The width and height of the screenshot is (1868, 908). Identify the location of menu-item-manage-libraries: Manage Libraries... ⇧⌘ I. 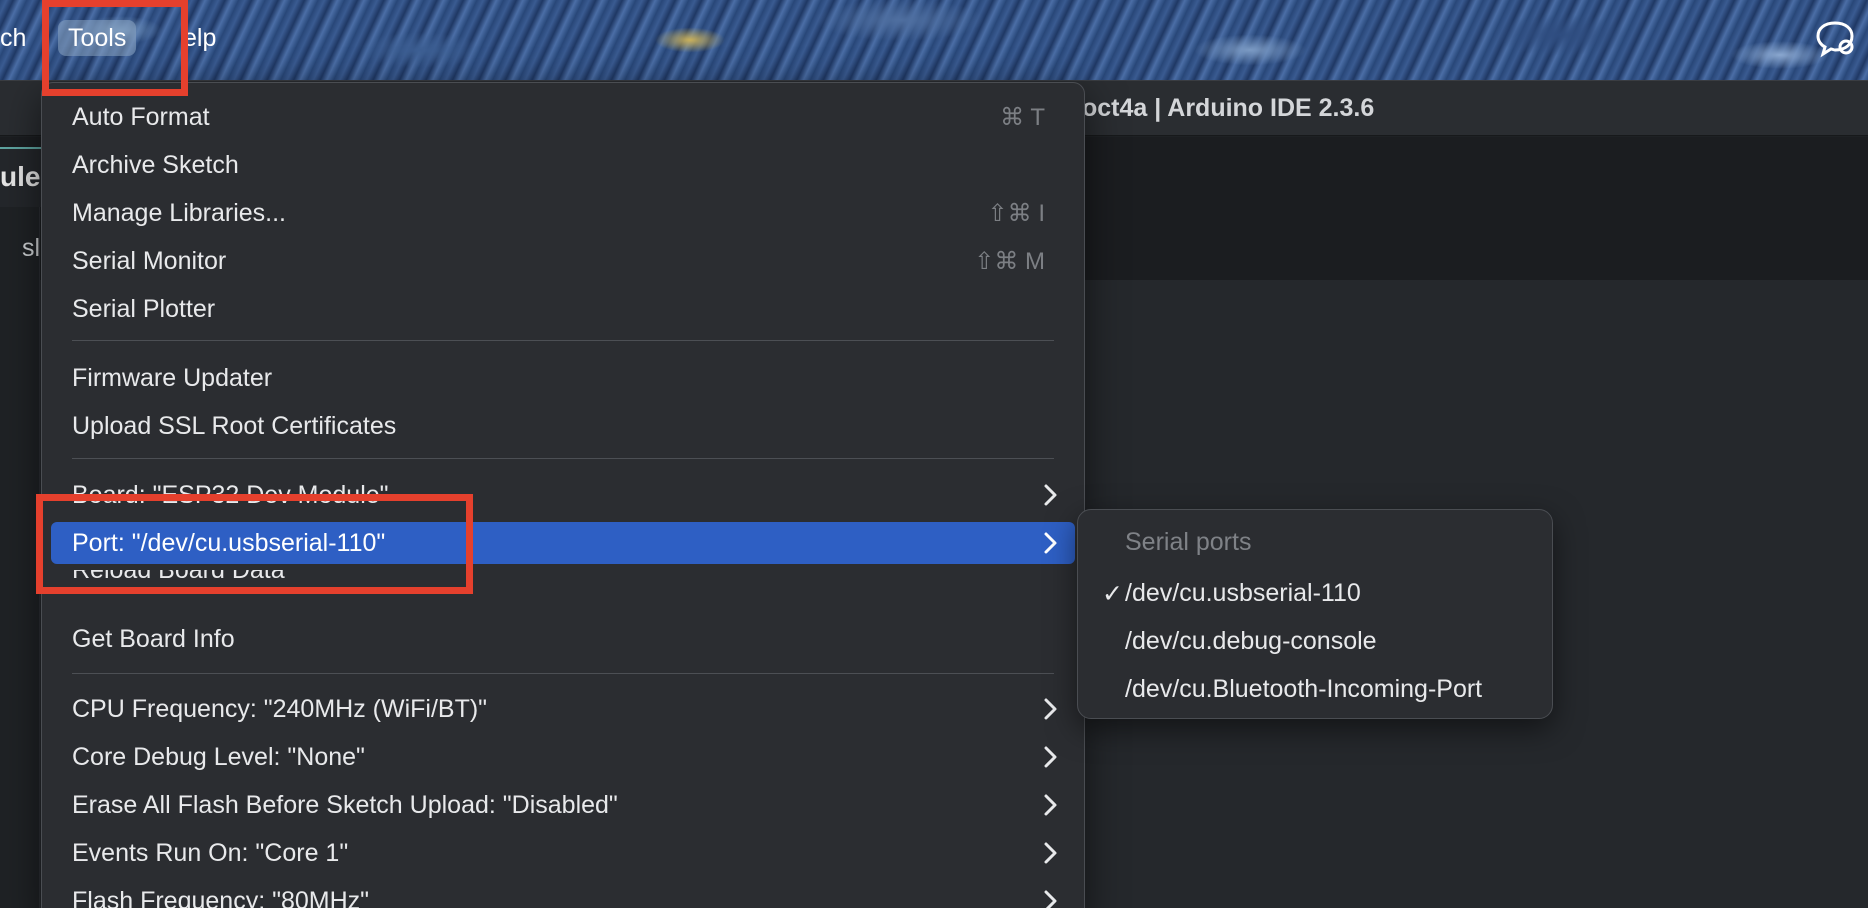
(563, 213).